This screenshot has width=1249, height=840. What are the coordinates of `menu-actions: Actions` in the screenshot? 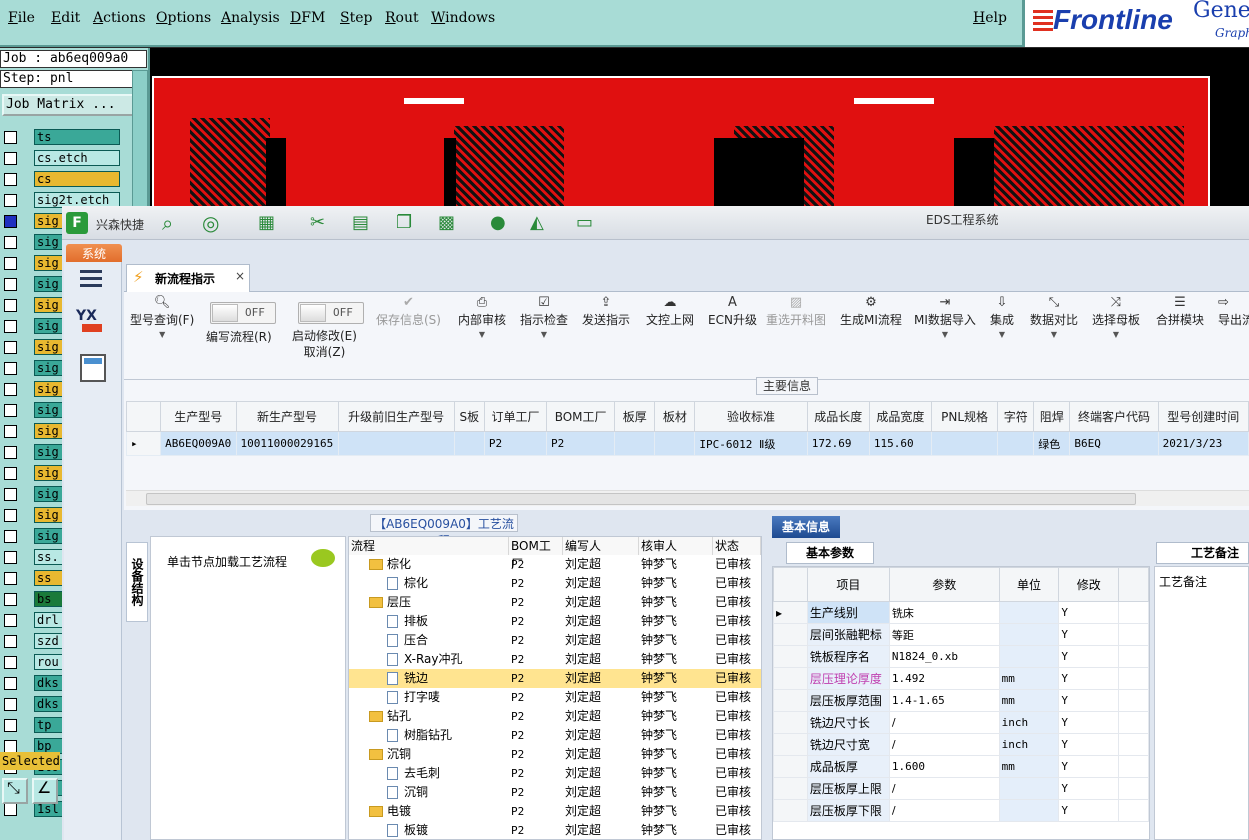 It's located at (119, 18).